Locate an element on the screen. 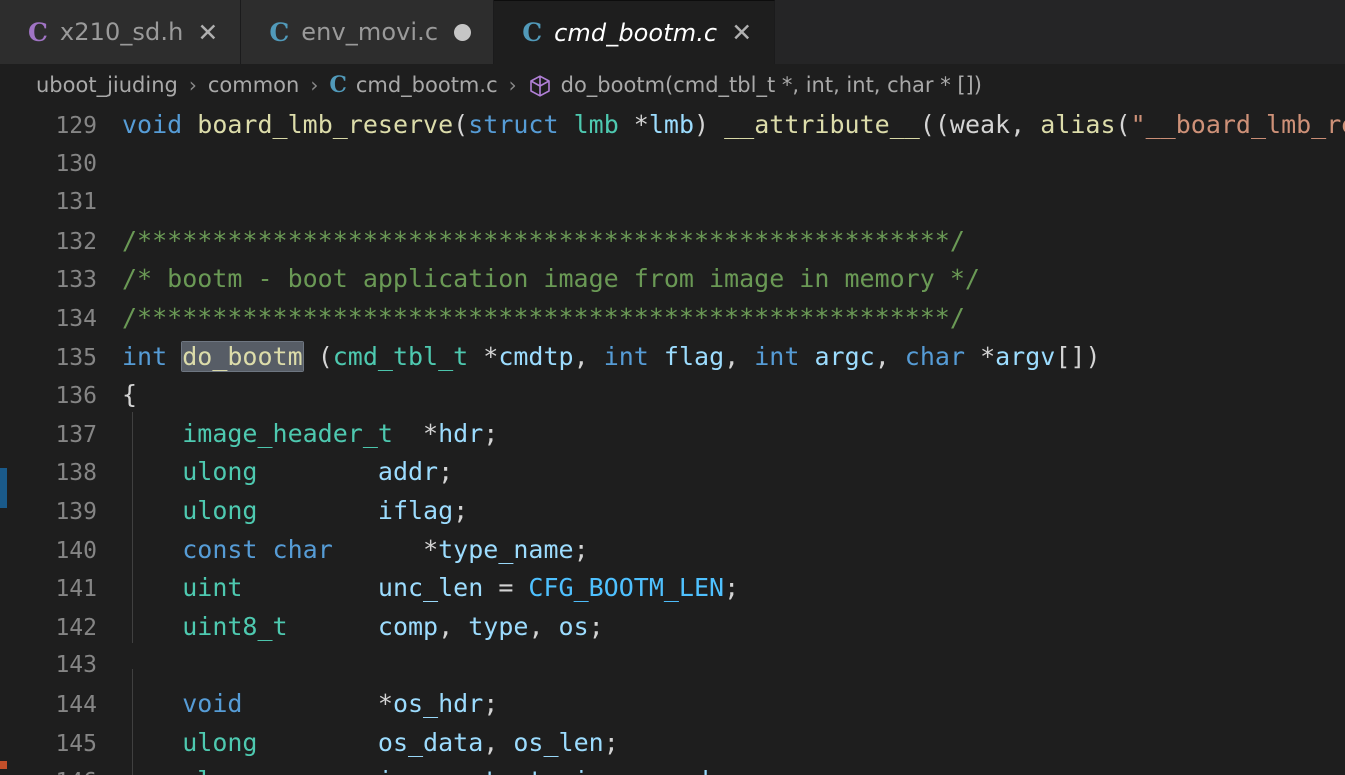  code-line-content: void *os_hdr; is located at coordinates (733, 702).